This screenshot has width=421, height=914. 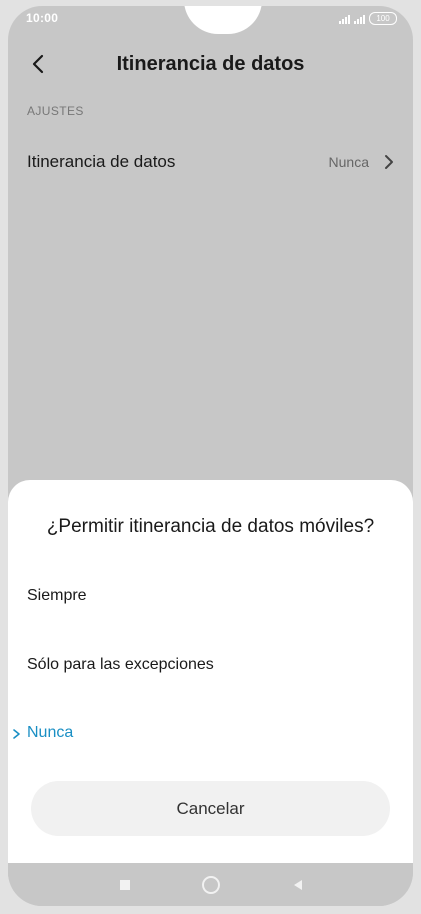 I want to click on section-label: AJUSTES, so click(x=55, y=111).